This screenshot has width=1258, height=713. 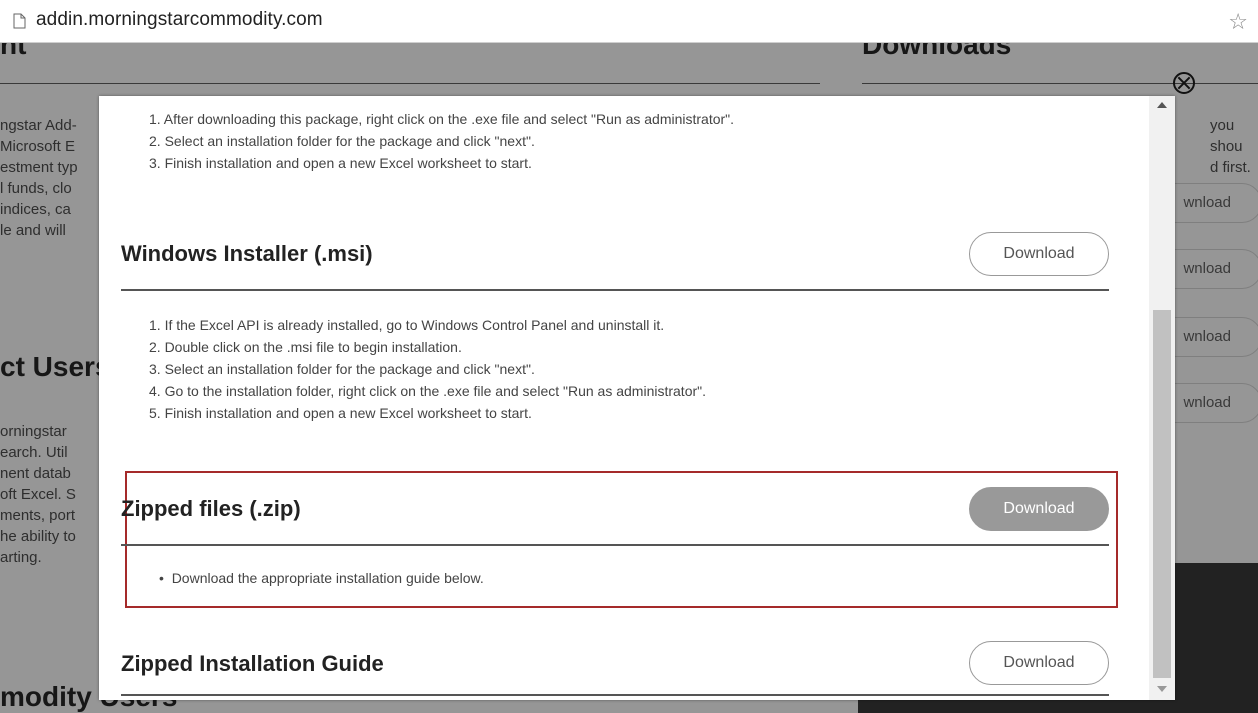 What do you see at coordinates (1184, 83) in the screenshot?
I see `close-icon` at bounding box center [1184, 83].